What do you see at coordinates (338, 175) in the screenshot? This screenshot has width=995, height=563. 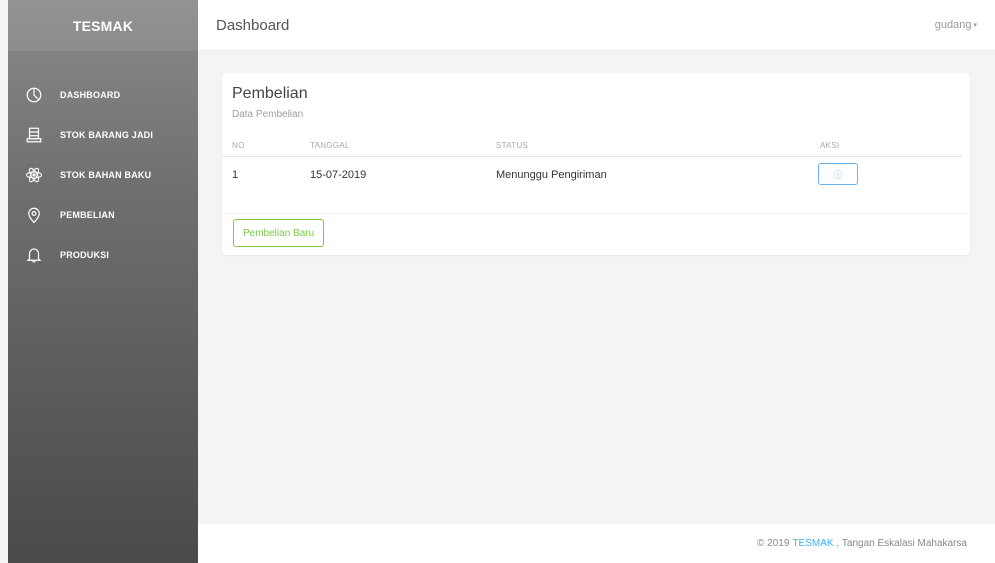 I see `cell-tanggal: 15-07-2019` at bounding box center [338, 175].